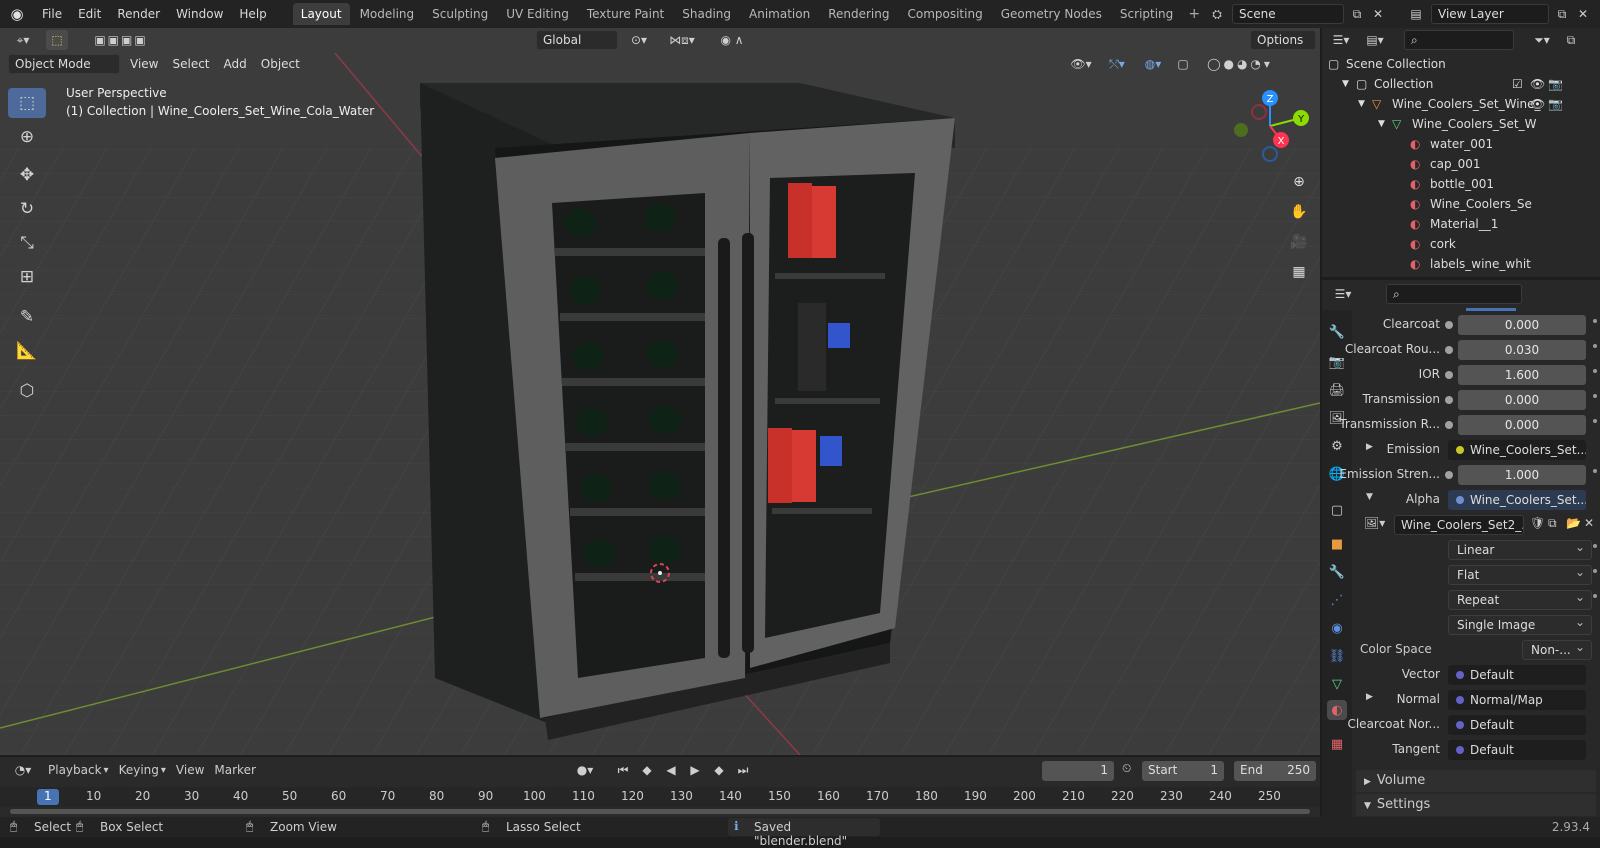  What do you see at coordinates (1416, 14) in the screenshot?
I see `view-layer-icon: ▤` at bounding box center [1416, 14].